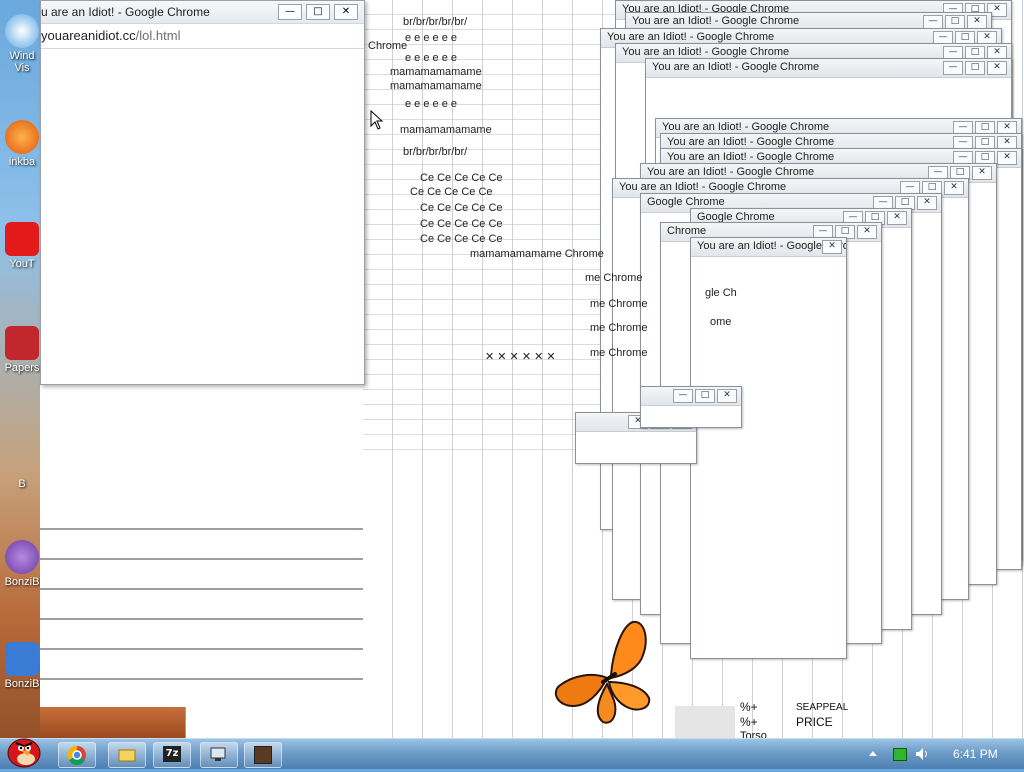 The height and width of the screenshot is (772, 1024). I want to click on popup-title: Chrome, so click(687, 231).